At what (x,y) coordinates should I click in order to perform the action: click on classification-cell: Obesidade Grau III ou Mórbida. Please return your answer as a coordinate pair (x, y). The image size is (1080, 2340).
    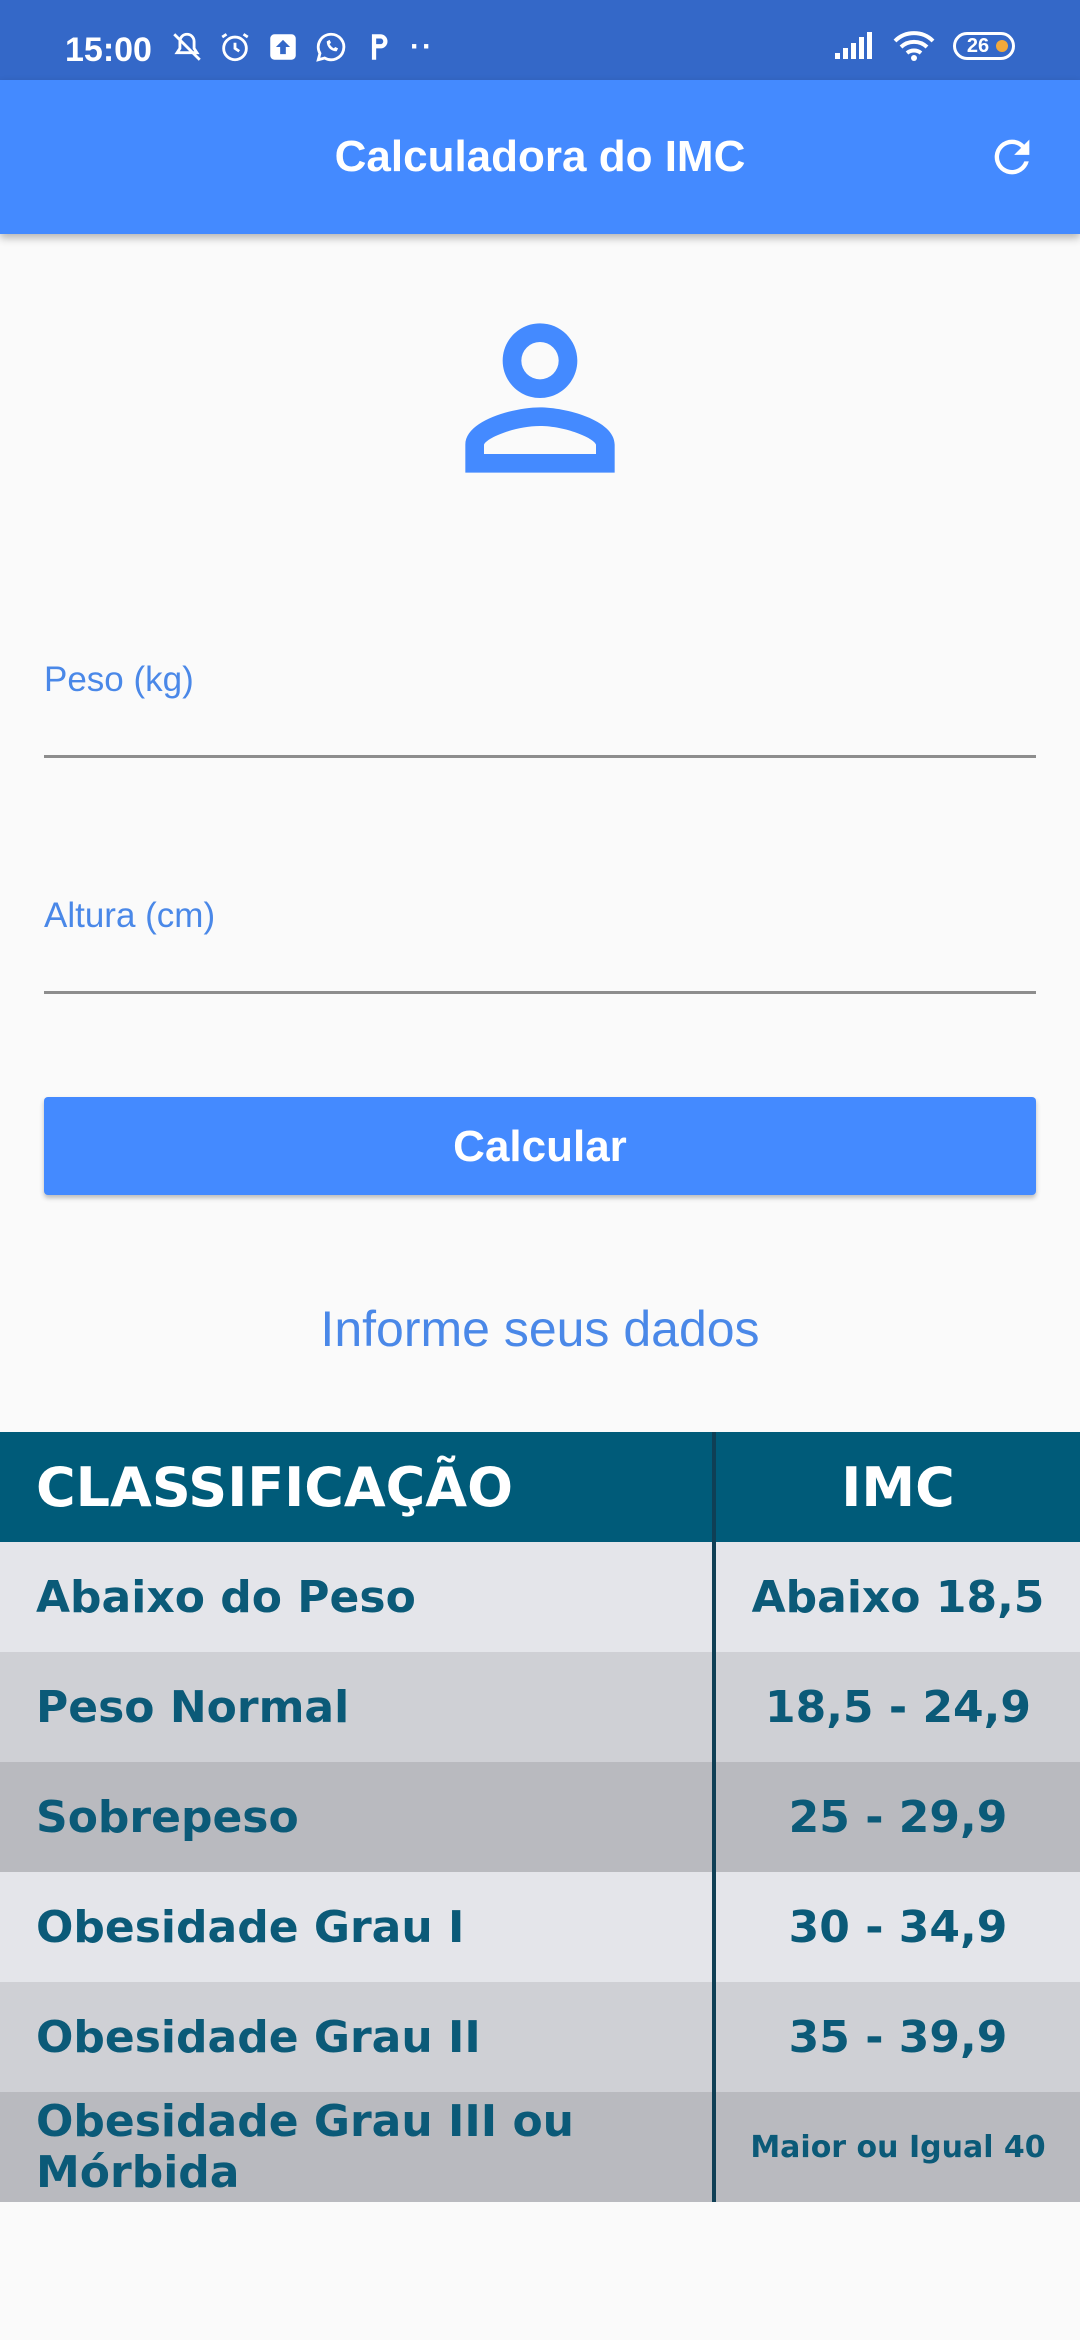
    Looking at the image, I should click on (305, 2147).